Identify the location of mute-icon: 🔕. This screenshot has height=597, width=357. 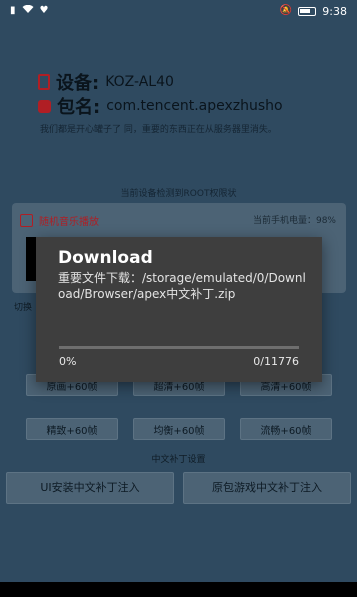
(286, 10).